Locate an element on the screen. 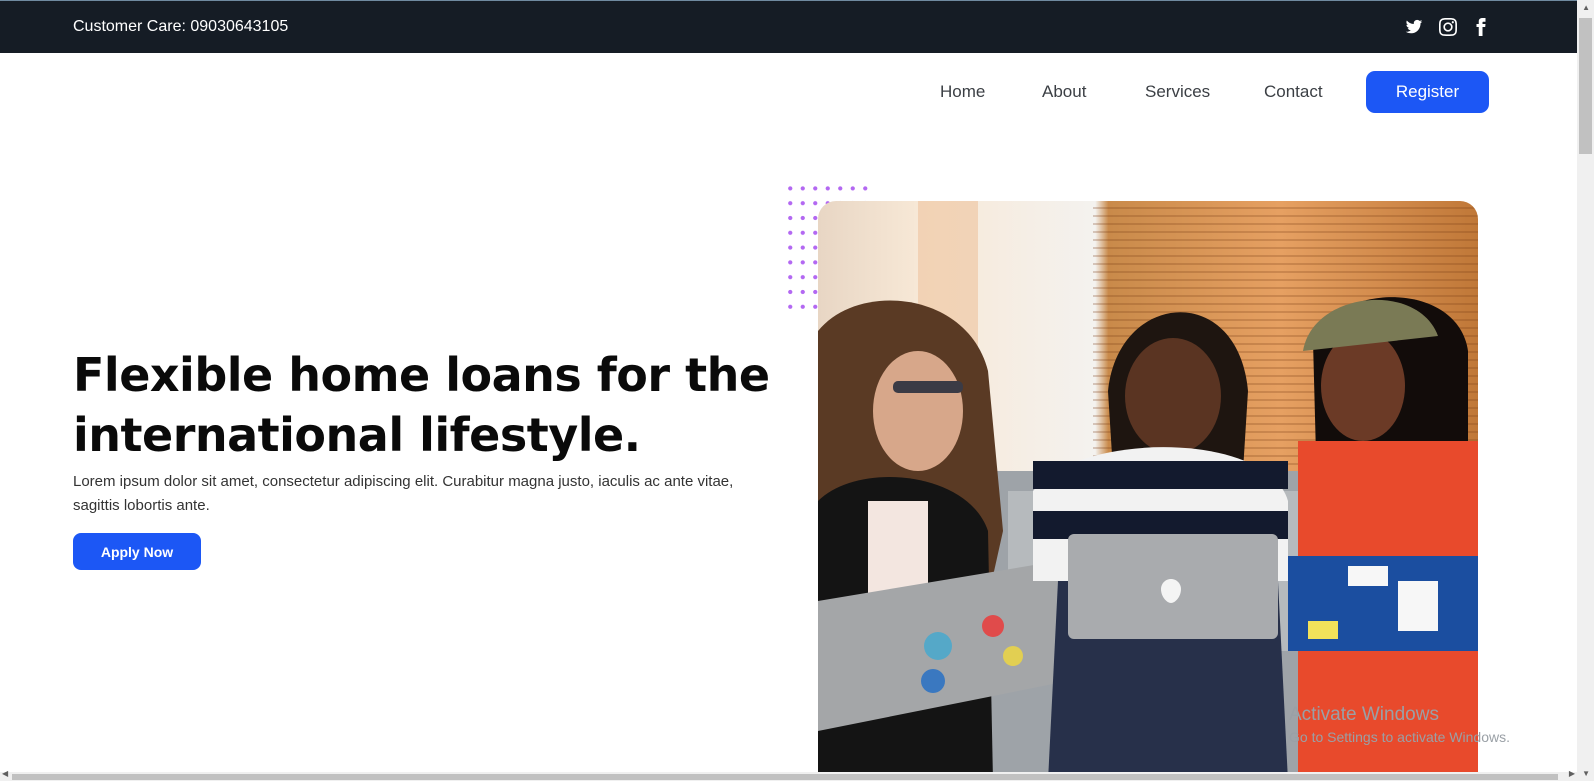 The height and width of the screenshot is (781, 1594). horizontal-scrollbar: ◀ ▶ is located at coordinates (788, 775).